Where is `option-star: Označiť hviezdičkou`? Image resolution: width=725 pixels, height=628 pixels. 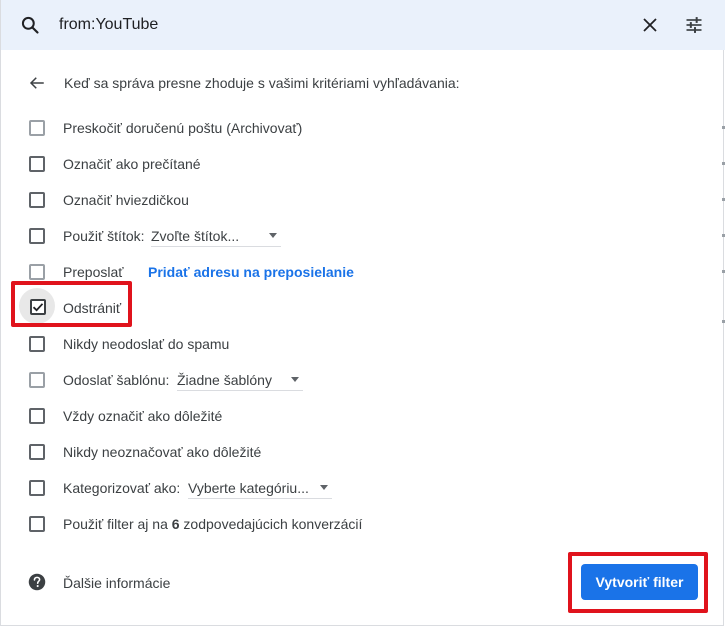
option-star: Označiť hviezdičkou is located at coordinates (359, 200).